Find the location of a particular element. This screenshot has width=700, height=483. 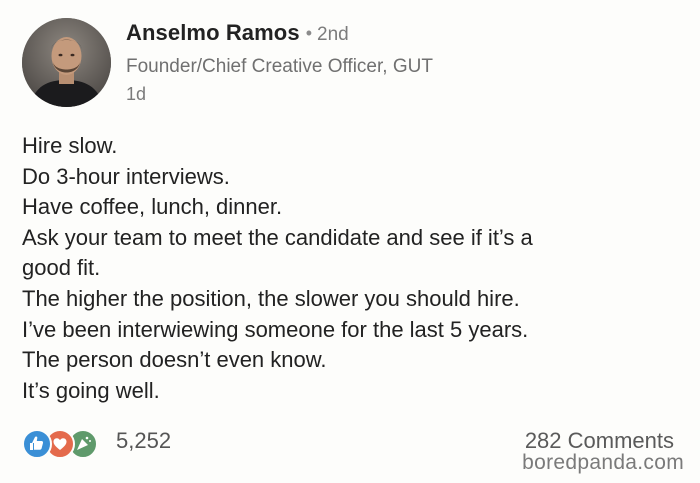

author-headline: Founder/Chief Creative Officer, GUT is located at coordinates (279, 66).